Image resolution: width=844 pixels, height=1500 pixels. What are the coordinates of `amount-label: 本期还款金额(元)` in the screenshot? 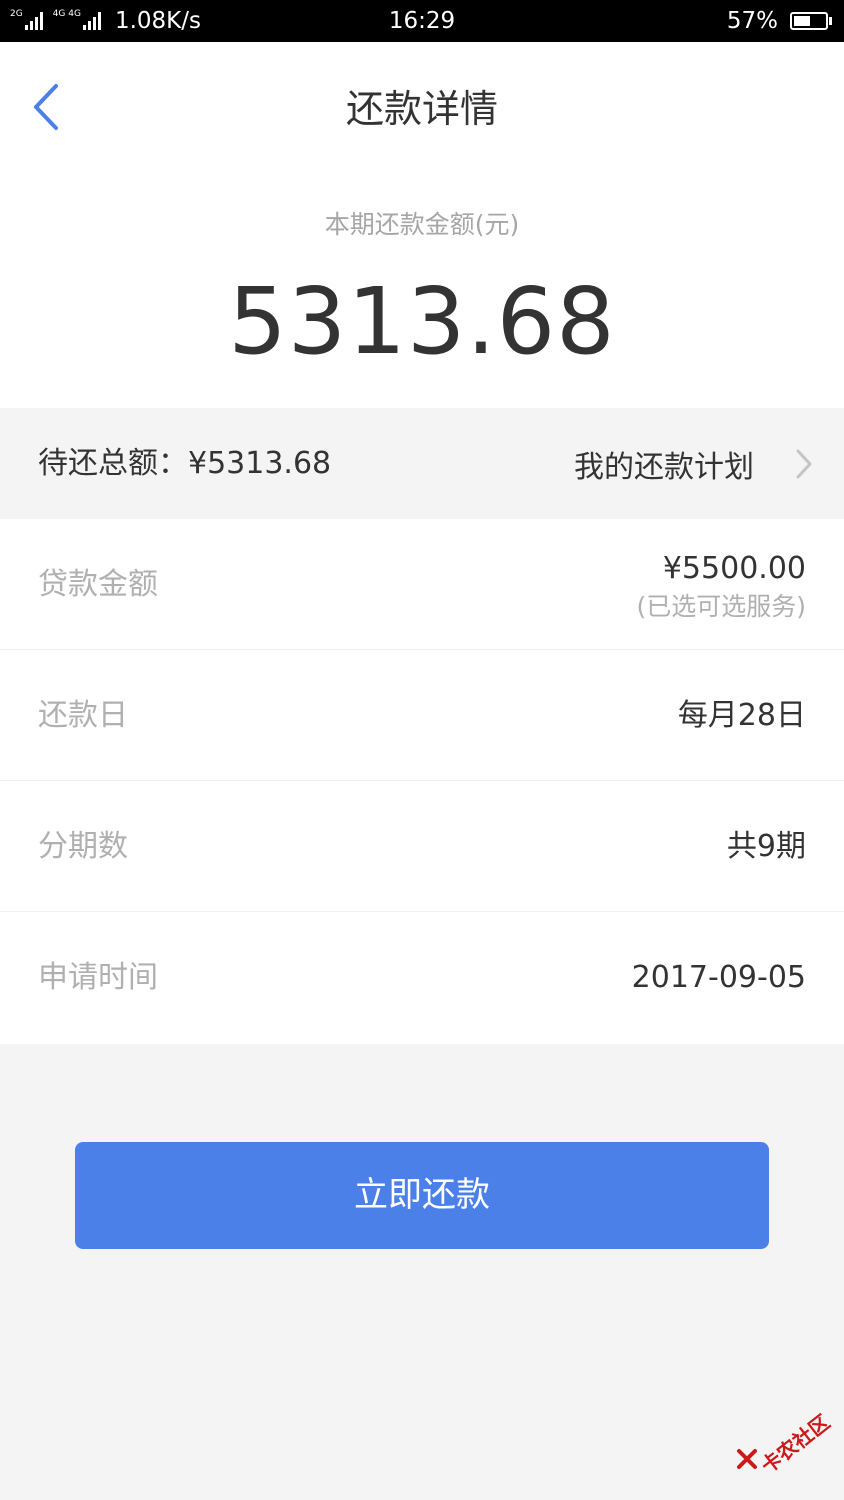 It's located at (422, 224).